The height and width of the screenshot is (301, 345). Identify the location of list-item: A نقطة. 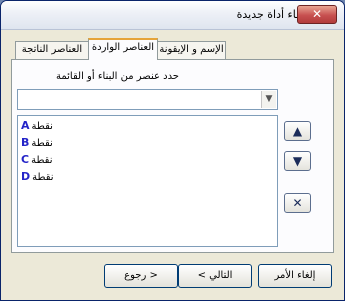
(37, 126).